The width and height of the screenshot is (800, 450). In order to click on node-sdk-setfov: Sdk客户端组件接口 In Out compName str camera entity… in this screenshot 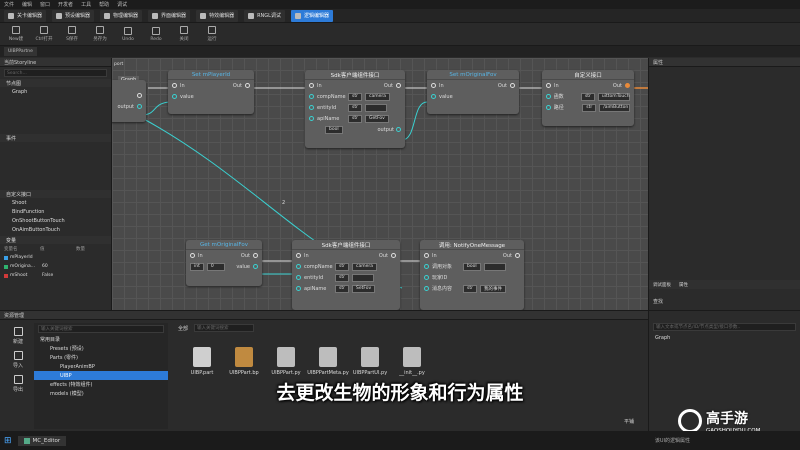, I will do `click(346, 275)`.